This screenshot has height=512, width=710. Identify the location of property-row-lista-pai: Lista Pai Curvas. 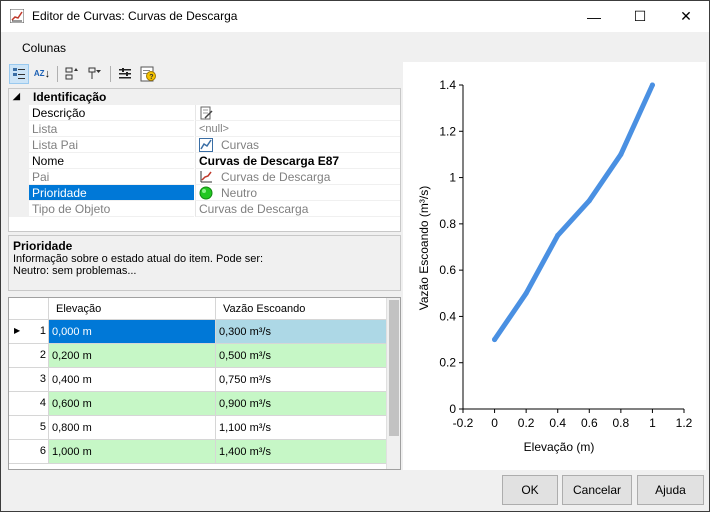
(204, 145).